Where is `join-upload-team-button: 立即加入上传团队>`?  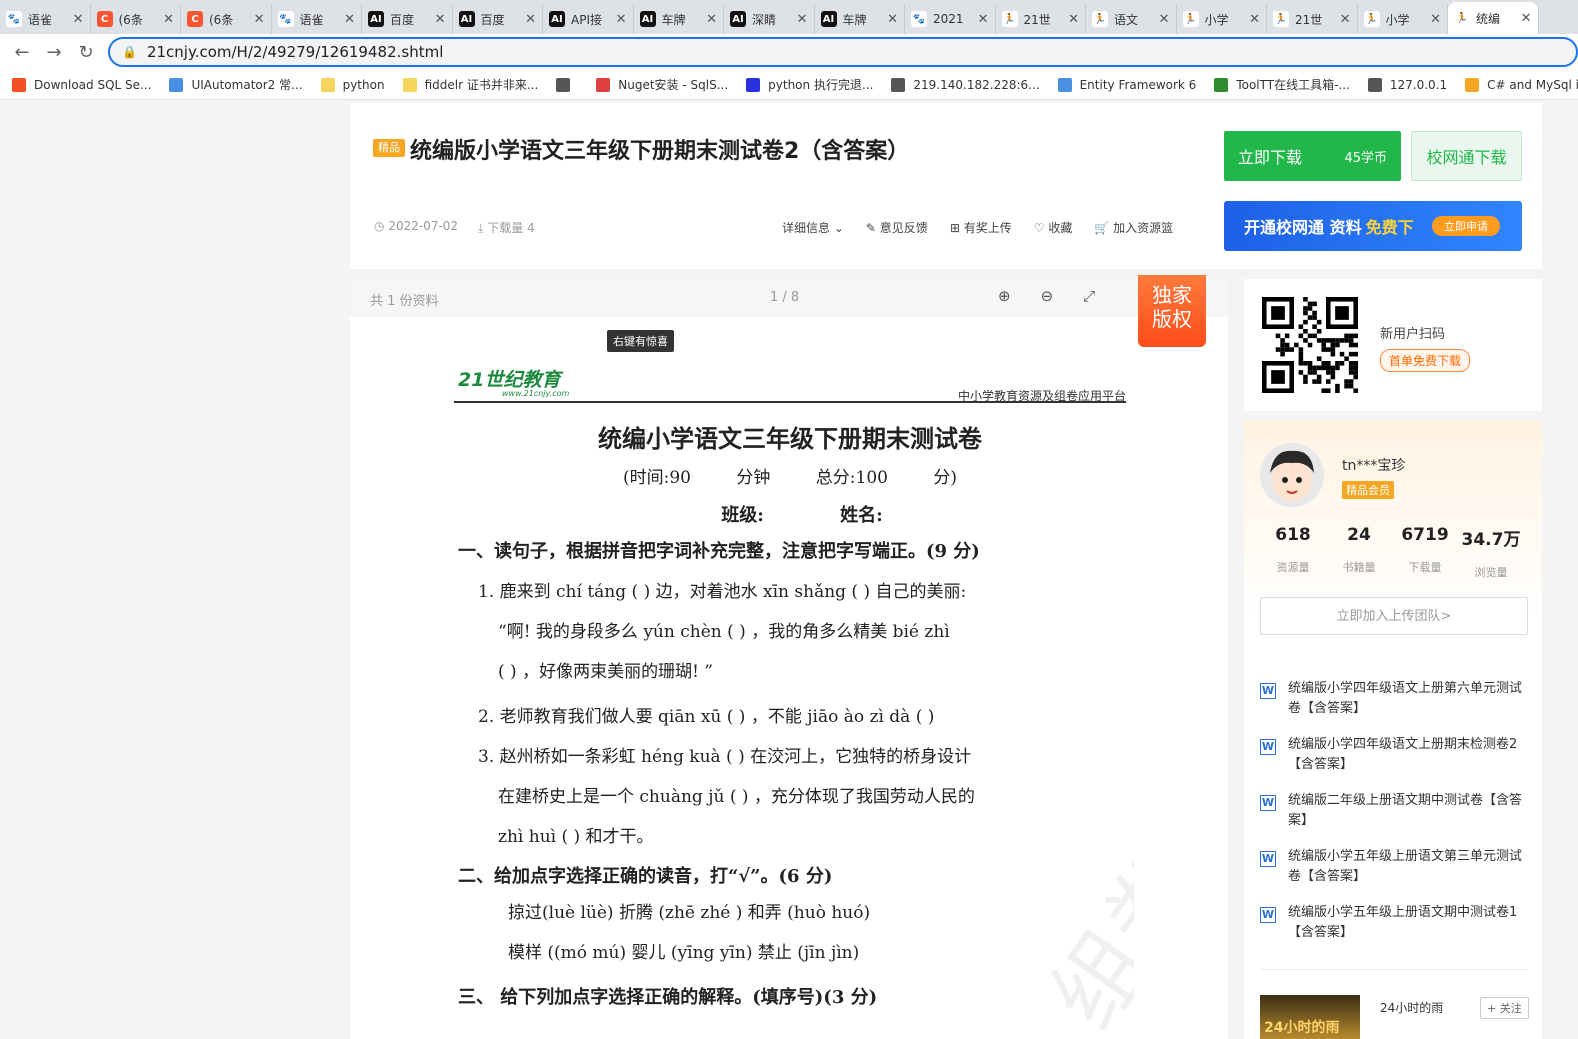
join-upload-team-button: 立即加入上传团队> is located at coordinates (1394, 616).